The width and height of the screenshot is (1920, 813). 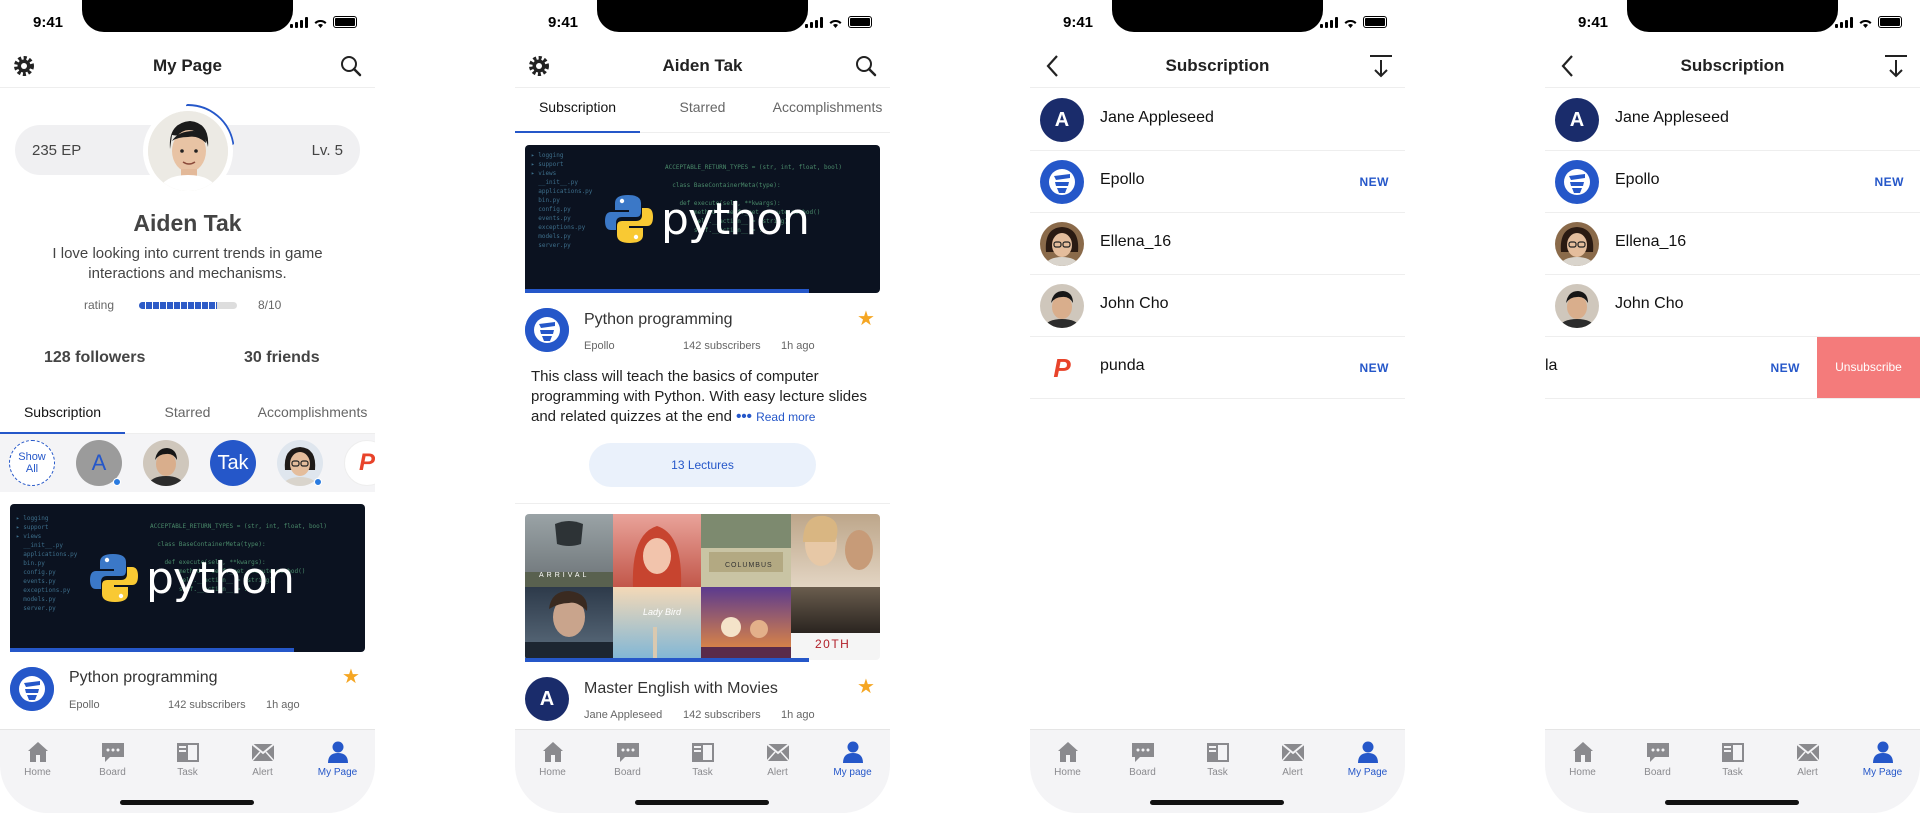 What do you see at coordinates (702, 66) in the screenshot?
I see `nav-bar: Aiden Tak` at bounding box center [702, 66].